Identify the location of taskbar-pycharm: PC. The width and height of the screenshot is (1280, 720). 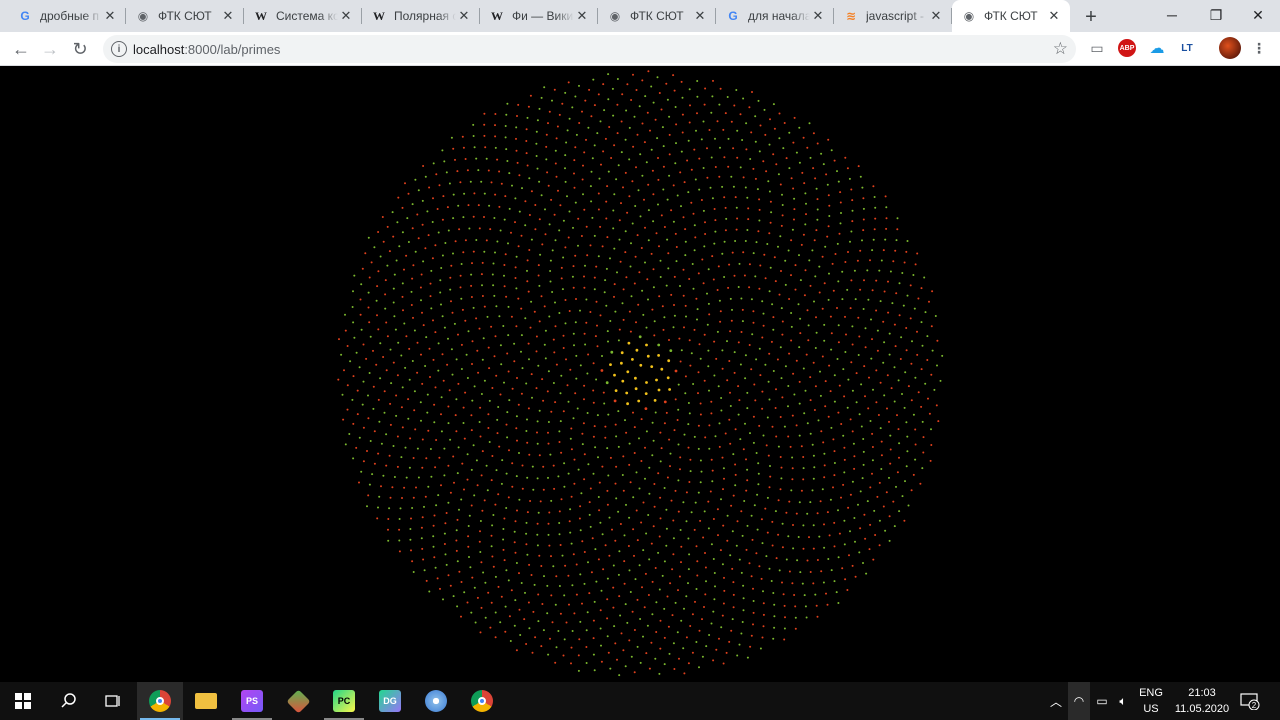
(344, 701).